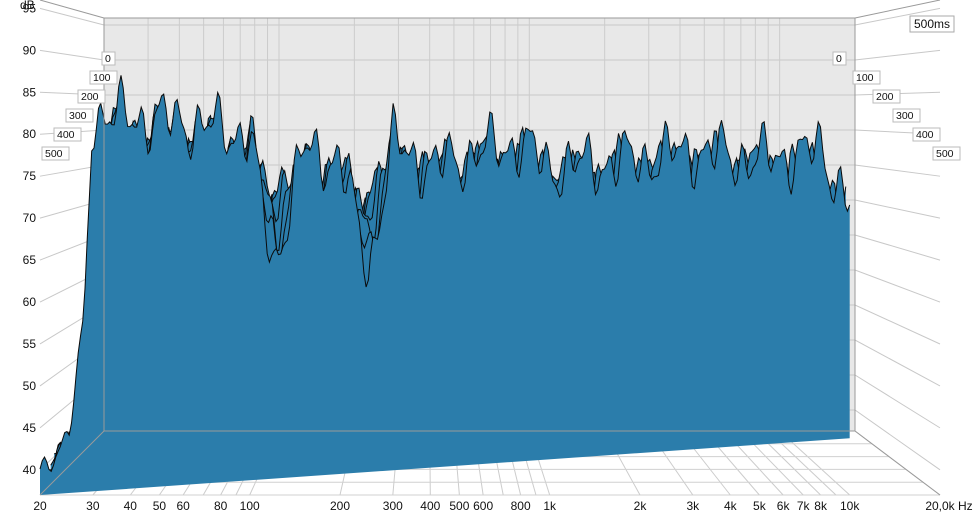 Image resolution: width=975 pixels, height=513 pixels. What do you see at coordinates (340, 506) in the screenshot?
I see `x-tick-label: 200` at bounding box center [340, 506].